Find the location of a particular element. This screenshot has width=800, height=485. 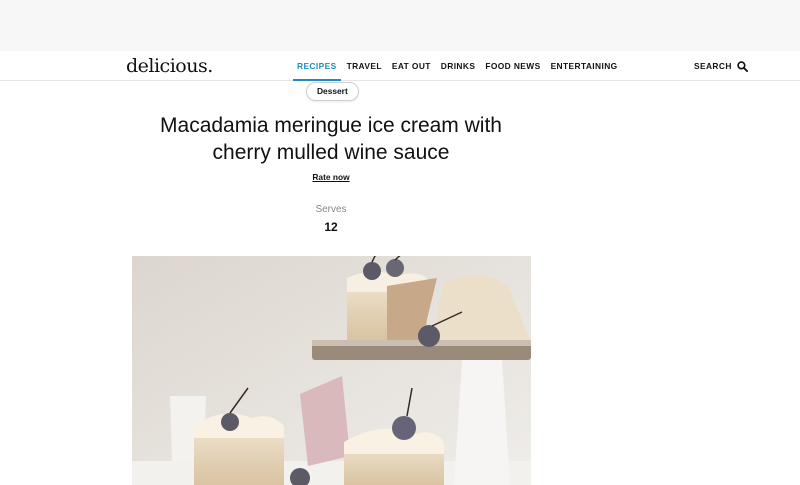

search-label: SEARCH is located at coordinates (713, 66).